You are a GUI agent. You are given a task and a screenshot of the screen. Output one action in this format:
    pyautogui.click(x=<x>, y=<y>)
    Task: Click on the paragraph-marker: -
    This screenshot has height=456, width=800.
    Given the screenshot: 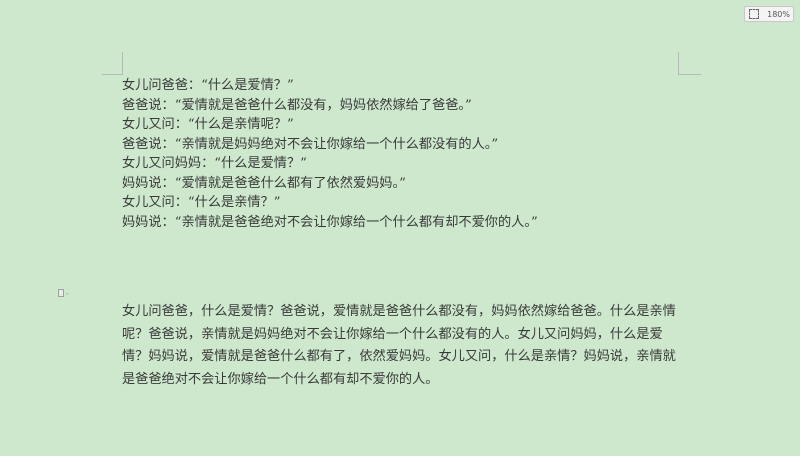 What is the action you would take?
    pyautogui.click(x=65, y=293)
    